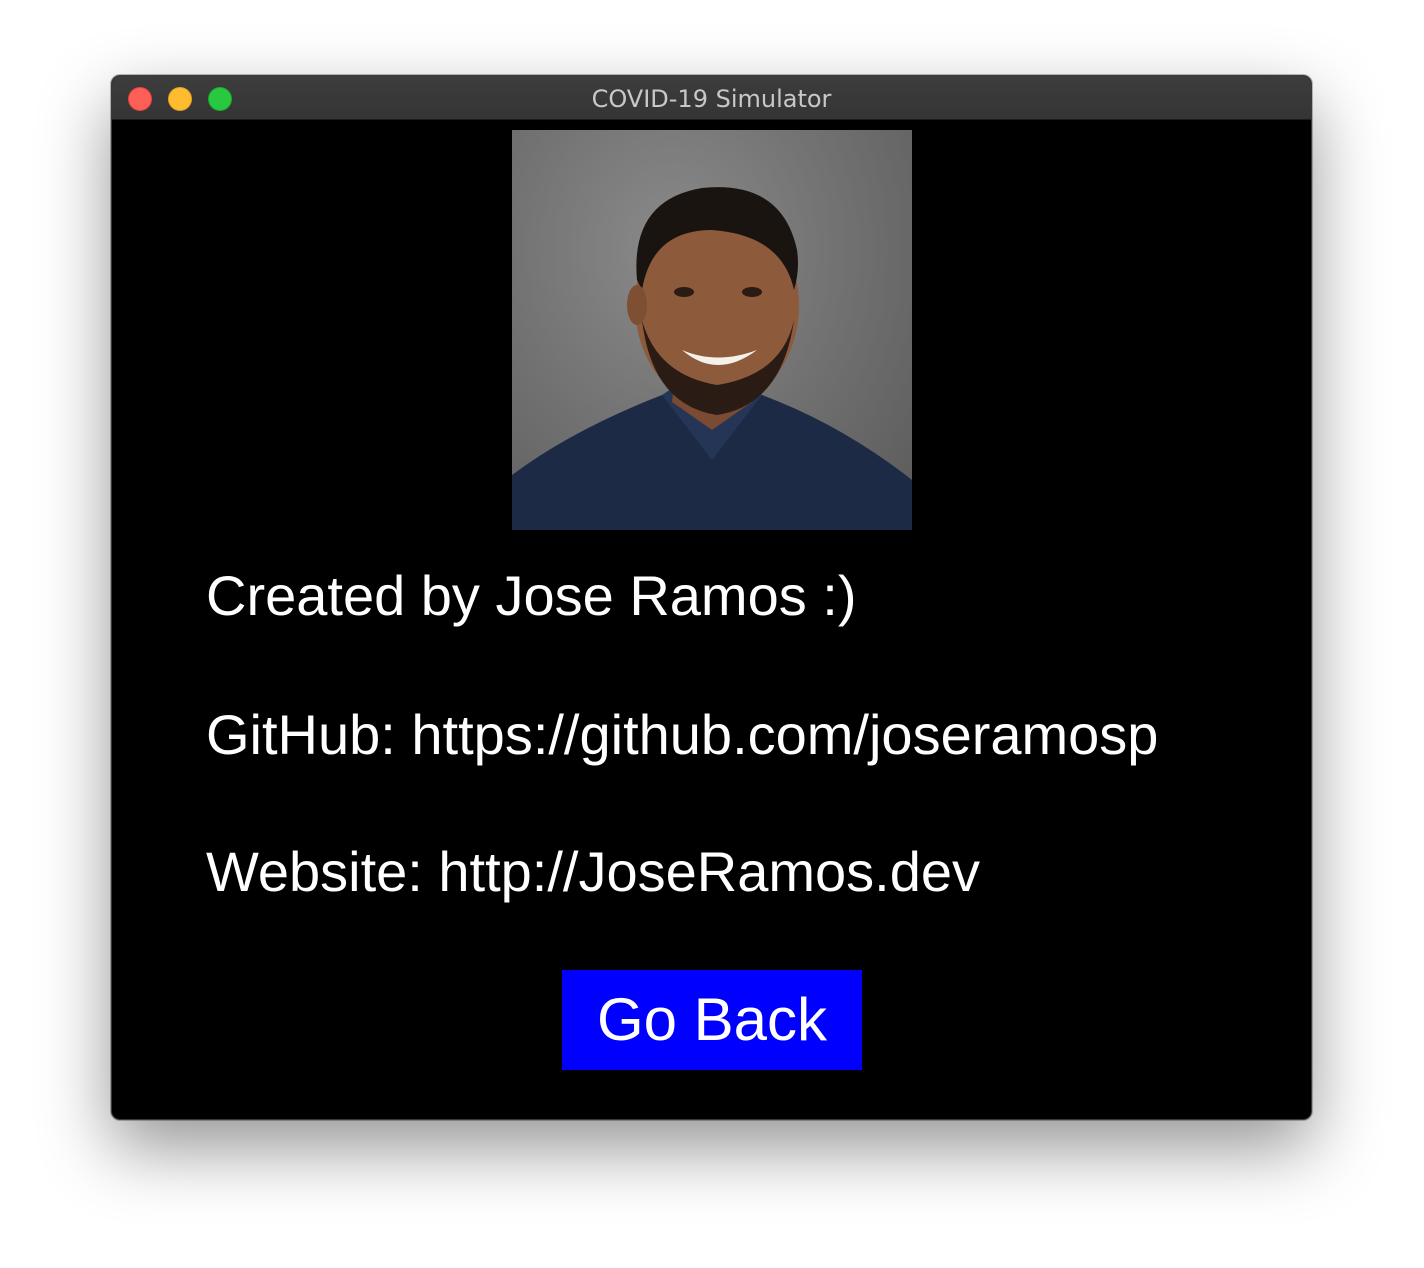 The height and width of the screenshot is (1268, 1424). I want to click on title-bar: COVID-19 Simulator, so click(711, 98).